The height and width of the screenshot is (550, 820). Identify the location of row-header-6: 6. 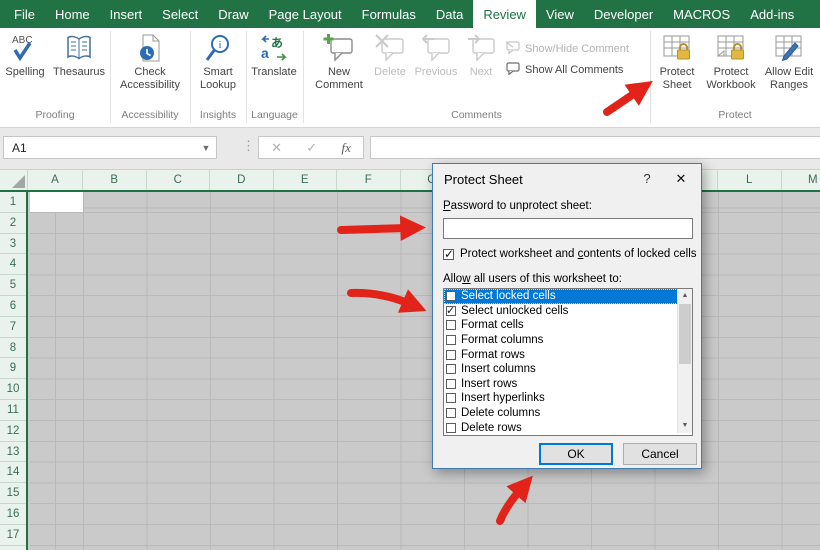
(13, 306).